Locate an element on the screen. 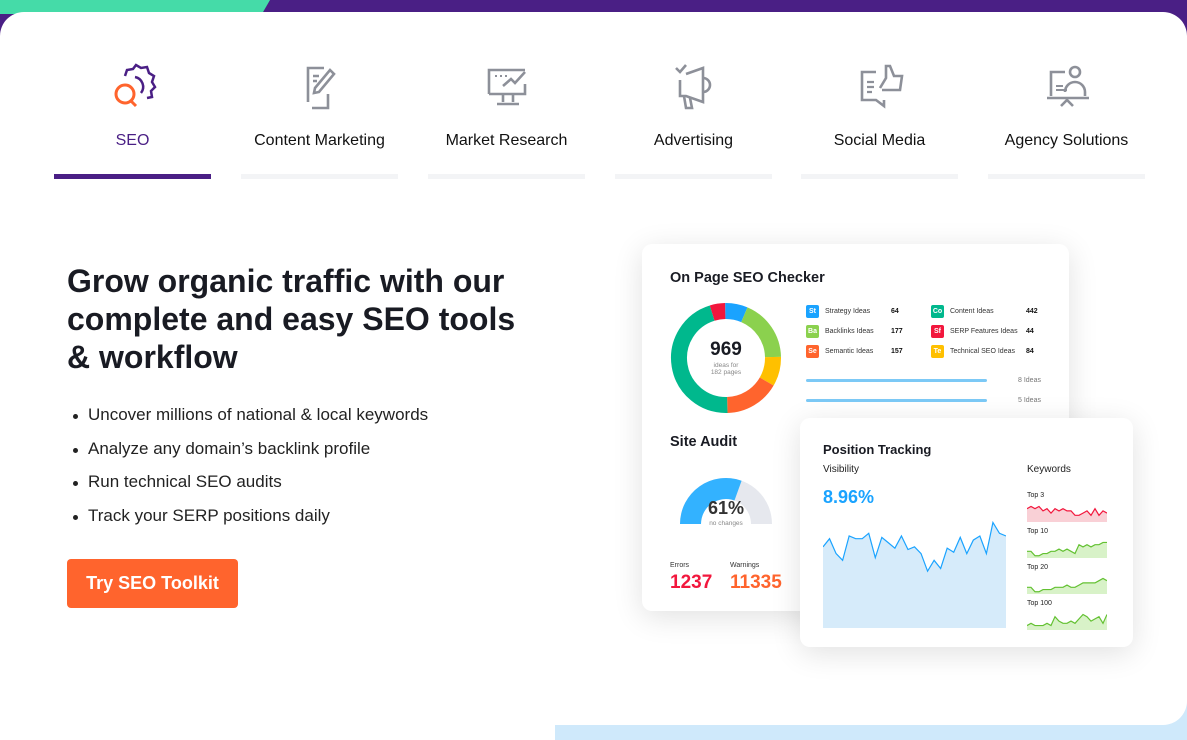 The width and height of the screenshot is (1187, 740). tab-seo: SEO is located at coordinates (132, 102).